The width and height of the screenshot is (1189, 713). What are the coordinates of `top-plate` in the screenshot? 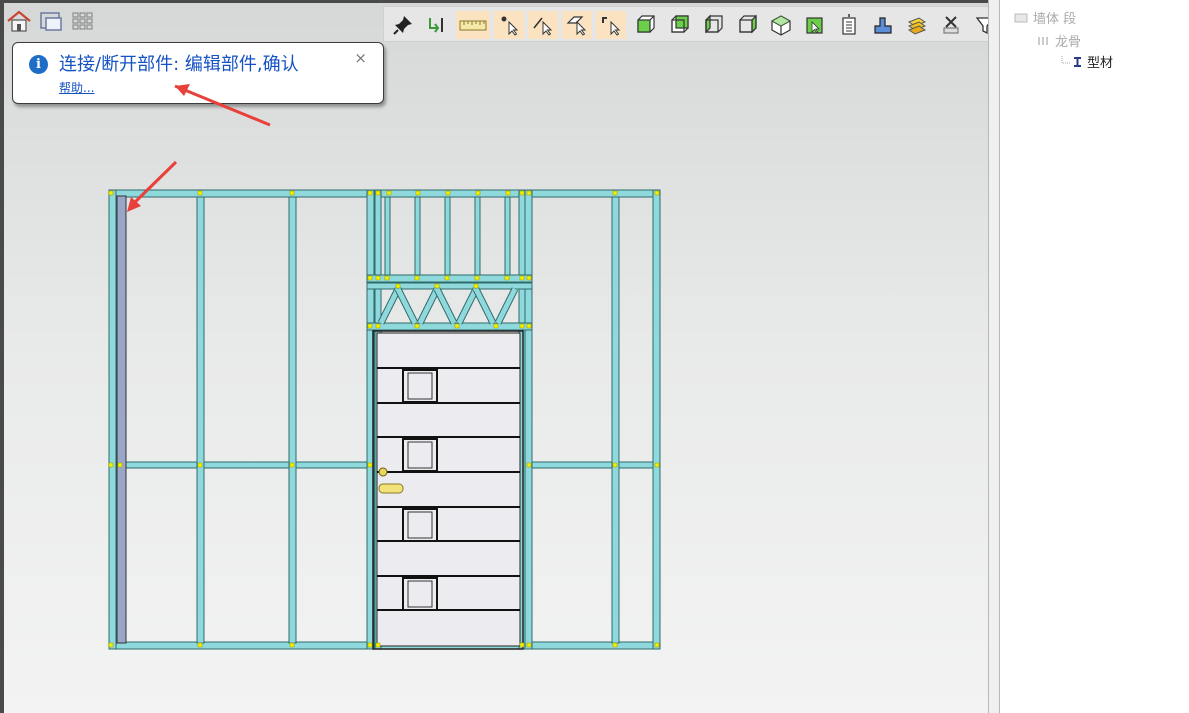 It's located at (384, 193).